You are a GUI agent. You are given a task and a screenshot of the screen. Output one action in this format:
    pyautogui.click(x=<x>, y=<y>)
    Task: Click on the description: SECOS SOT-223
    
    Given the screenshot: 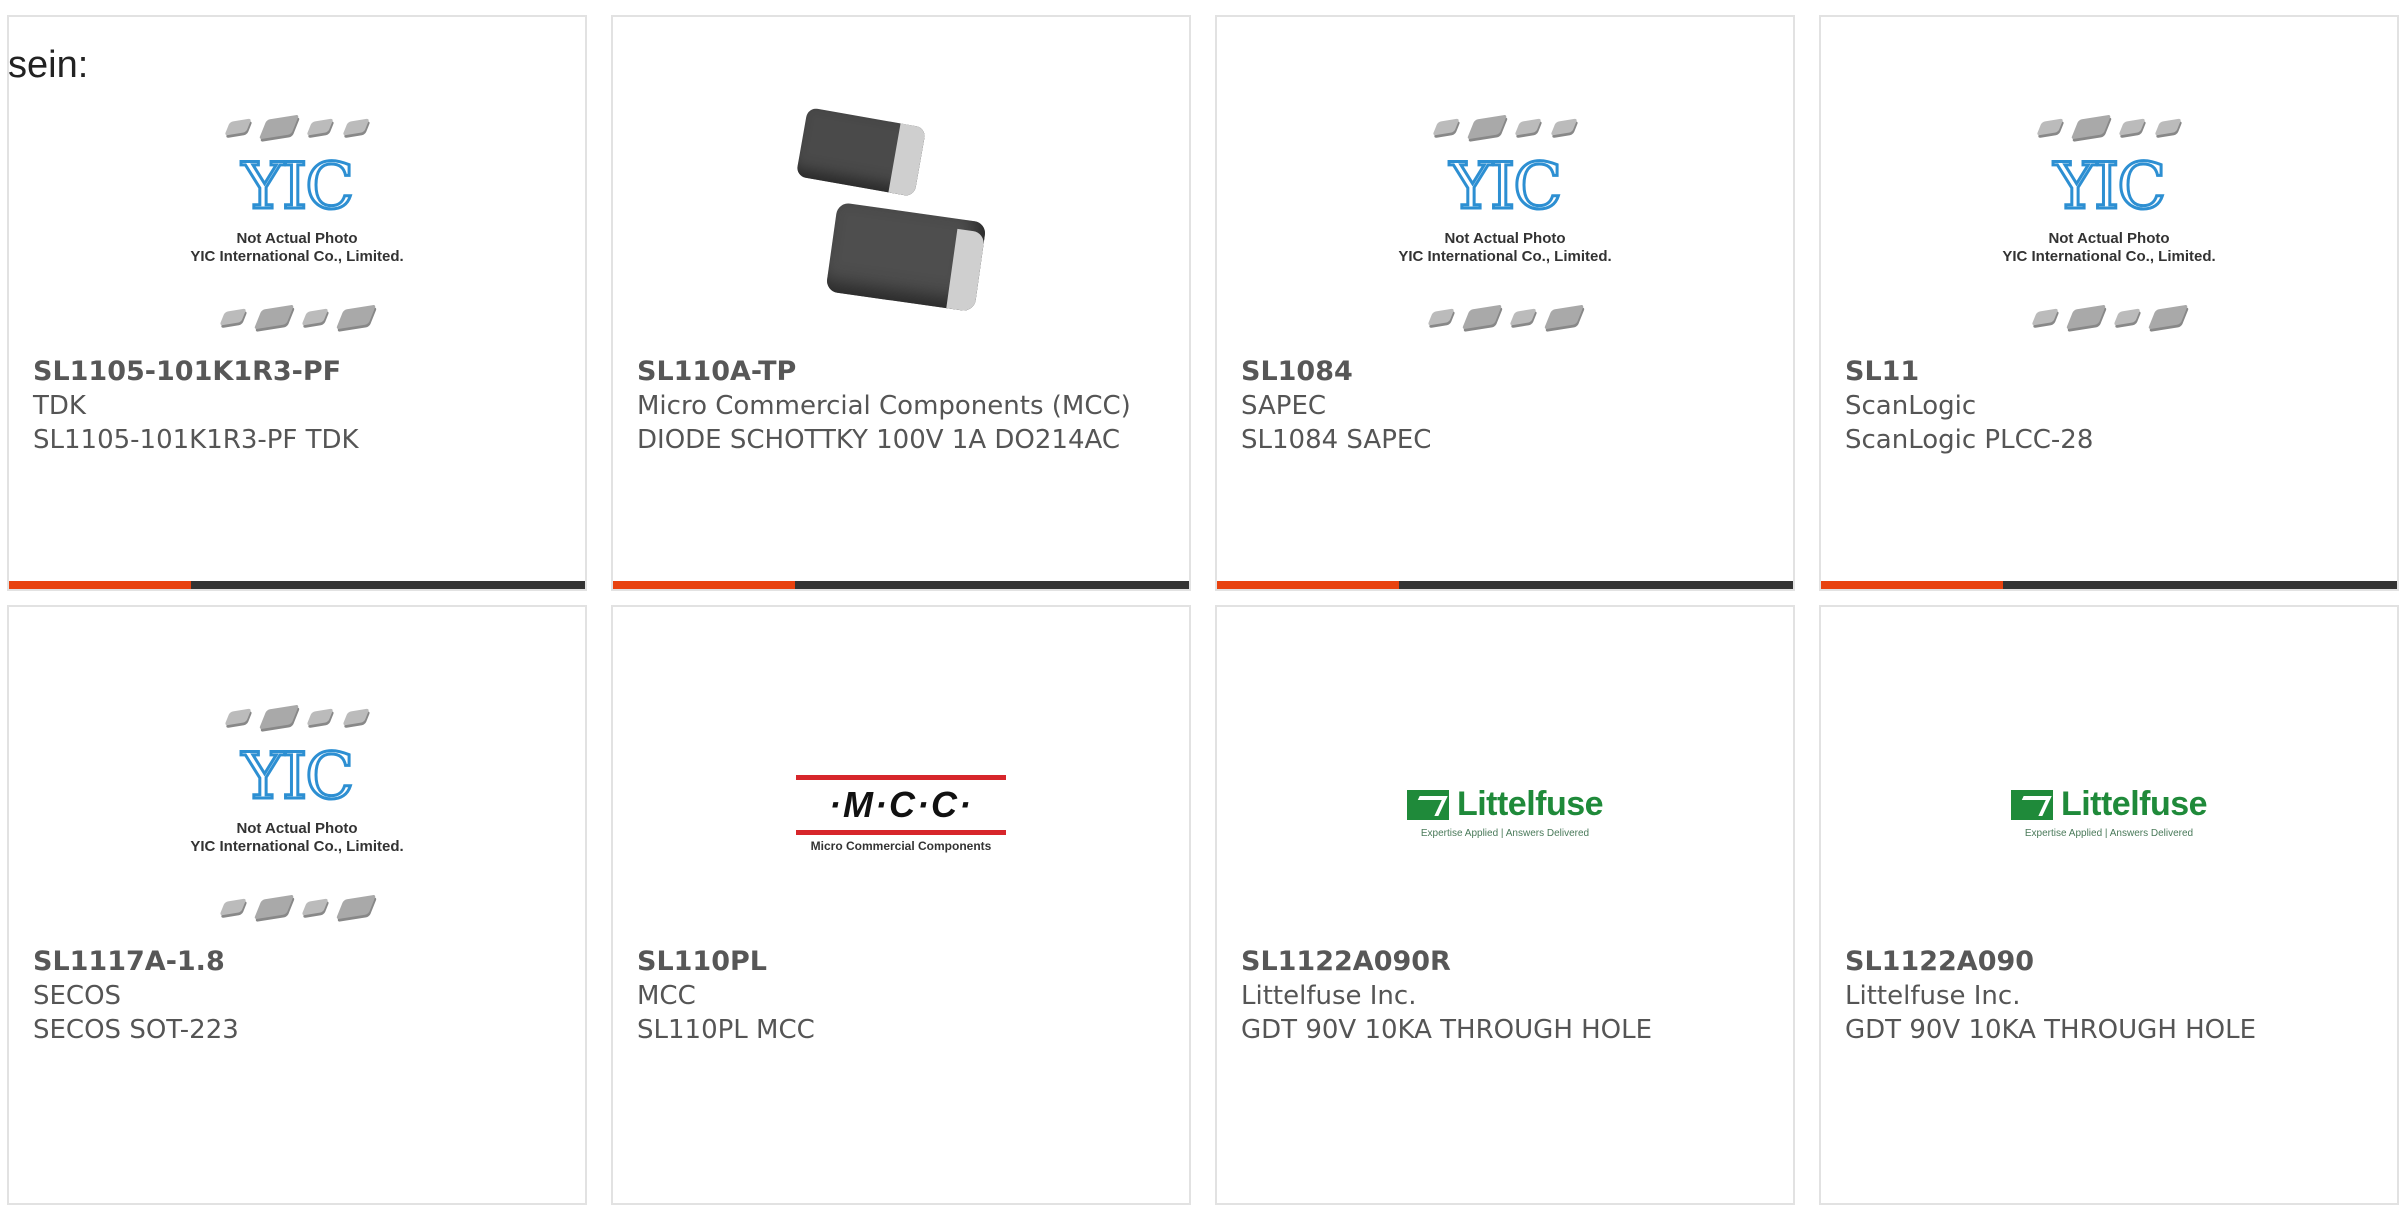 What is the action you would take?
    pyautogui.click(x=136, y=1030)
    